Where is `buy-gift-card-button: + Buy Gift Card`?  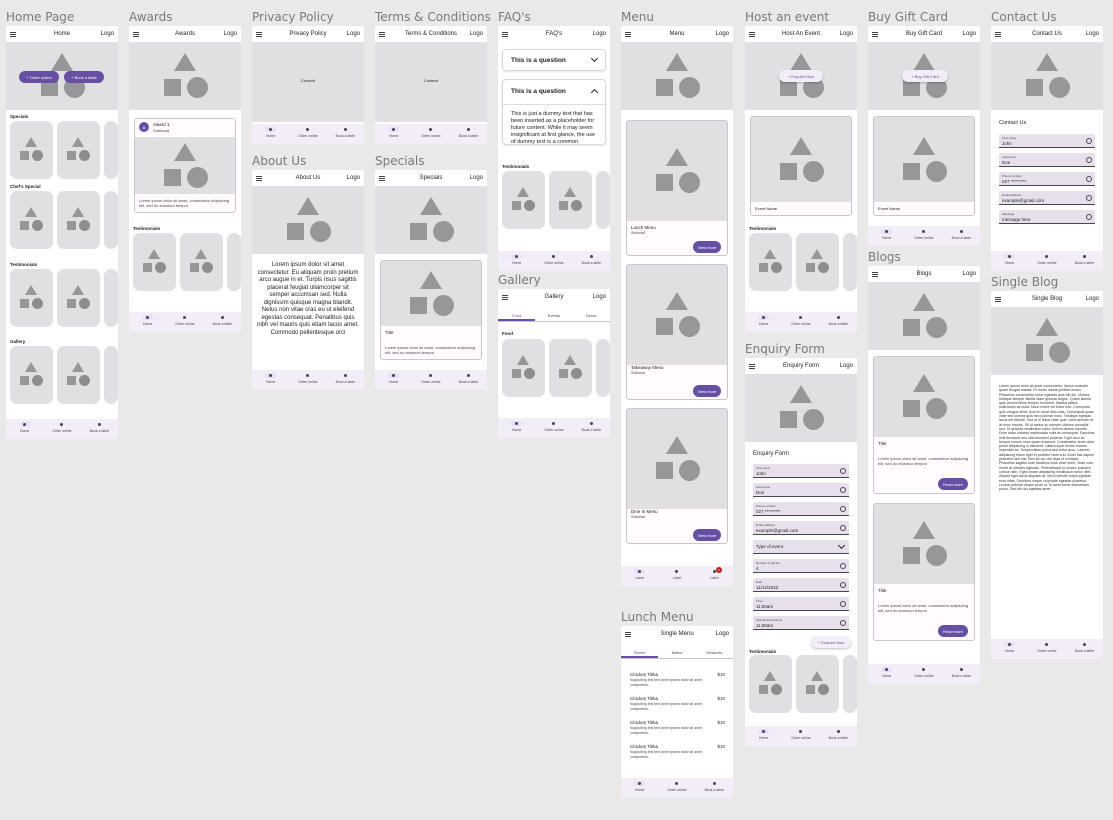
buy-gift-card-button: + Buy Gift Card is located at coordinates (925, 76).